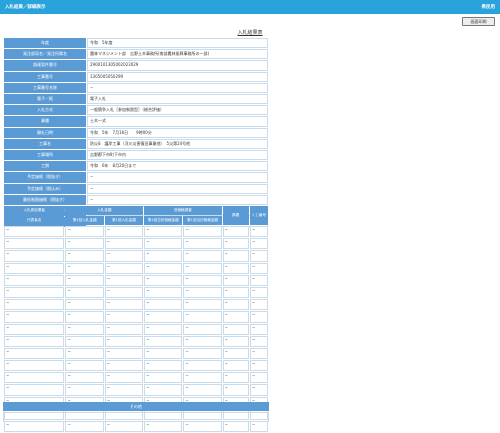 This screenshot has width=500, height=433. What do you see at coordinates (250, 7) in the screenshot?
I see `title-bar: 入札結果／詳細表示 県民用` at bounding box center [250, 7].